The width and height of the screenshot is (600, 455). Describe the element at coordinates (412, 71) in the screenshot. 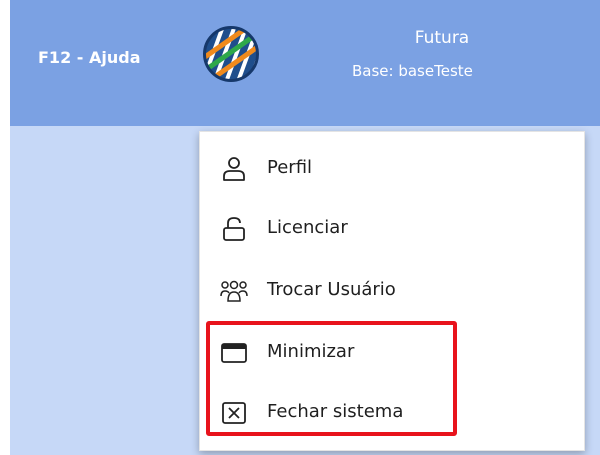

I see `database-label: Base: baseTeste` at that location.